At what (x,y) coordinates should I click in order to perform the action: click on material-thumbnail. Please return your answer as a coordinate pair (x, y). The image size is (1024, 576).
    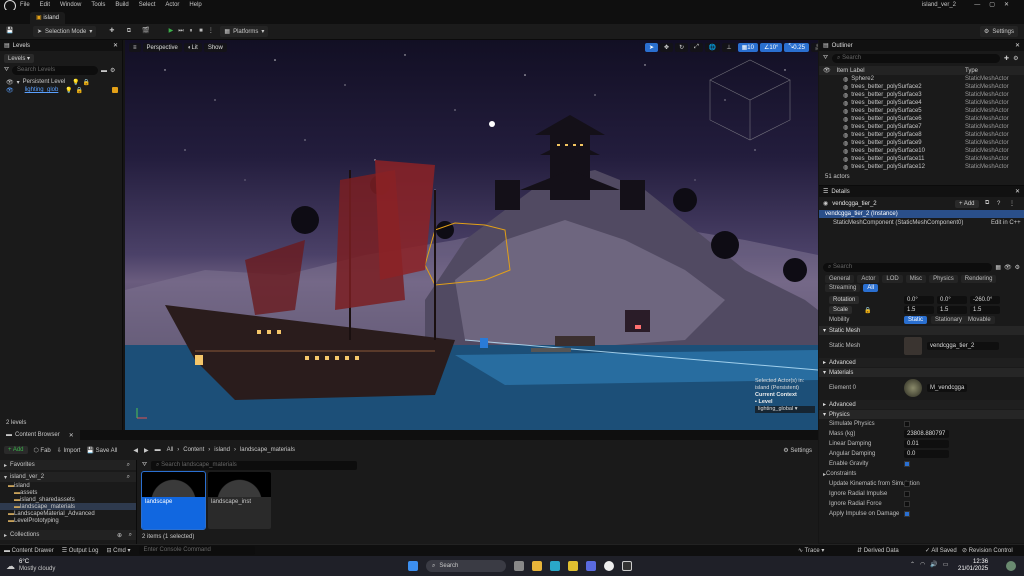
    Looking at the image, I should click on (913, 388).